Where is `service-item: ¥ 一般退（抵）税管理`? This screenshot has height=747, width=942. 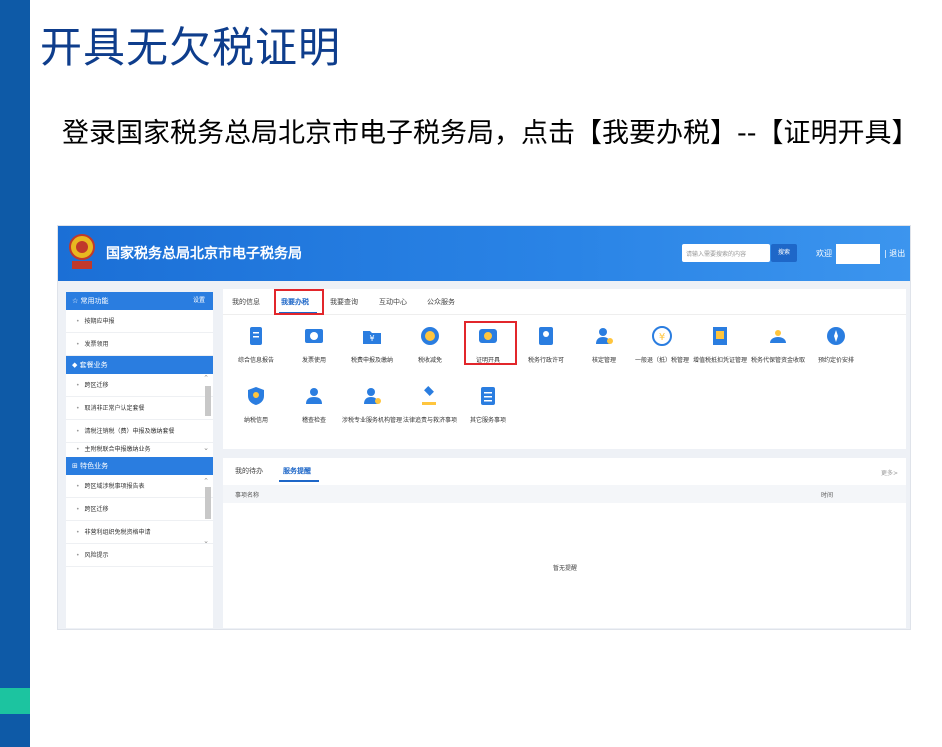
service-item: ¥ 一般退（抵）税管理 is located at coordinates (662, 345).